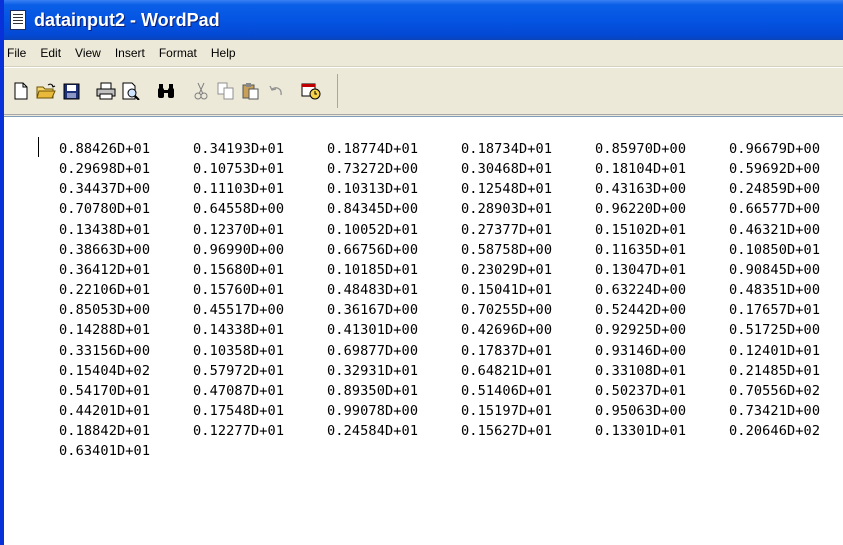 The height and width of the screenshot is (545, 843). What do you see at coordinates (50, 53) in the screenshot?
I see `menu-edit: Edit` at bounding box center [50, 53].